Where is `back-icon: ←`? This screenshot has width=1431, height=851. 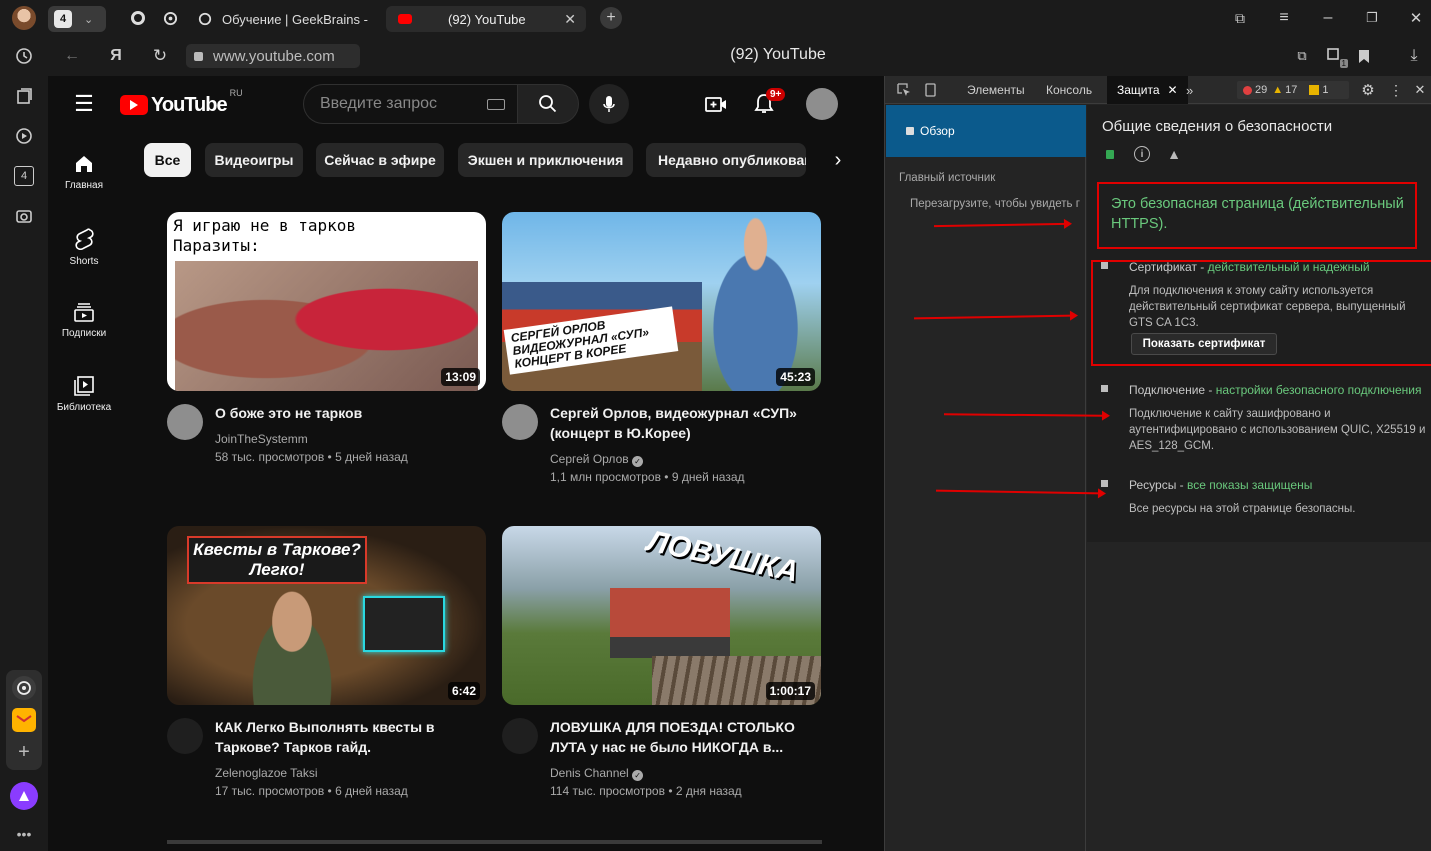 back-icon: ← is located at coordinates (72, 56).